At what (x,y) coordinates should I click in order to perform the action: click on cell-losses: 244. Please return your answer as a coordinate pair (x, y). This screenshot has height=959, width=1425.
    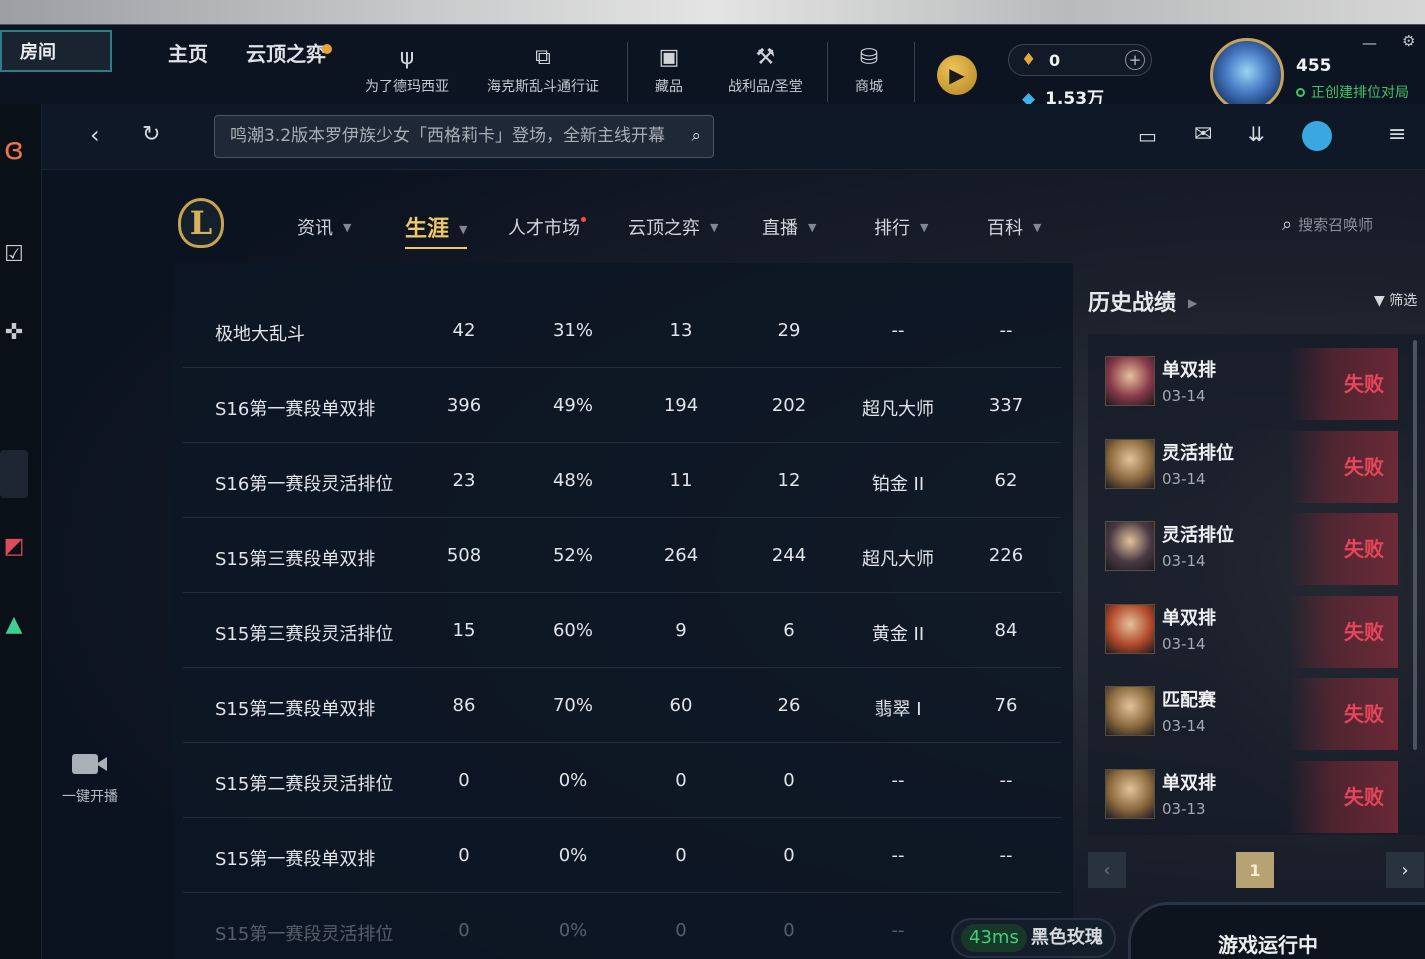
    Looking at the image, I should click on (789, 555).